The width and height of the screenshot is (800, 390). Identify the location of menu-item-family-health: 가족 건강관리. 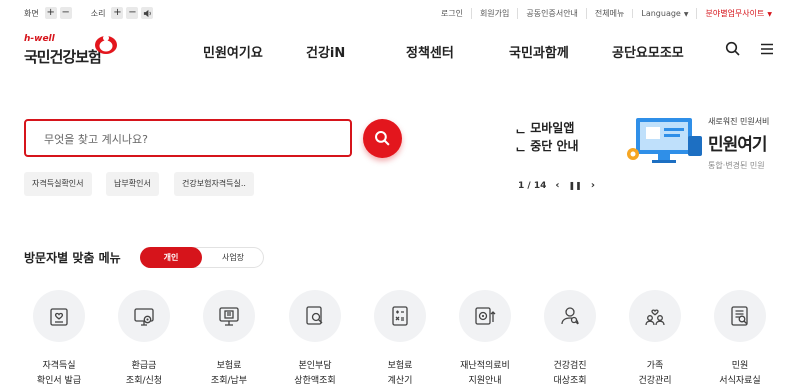
(655, 340).